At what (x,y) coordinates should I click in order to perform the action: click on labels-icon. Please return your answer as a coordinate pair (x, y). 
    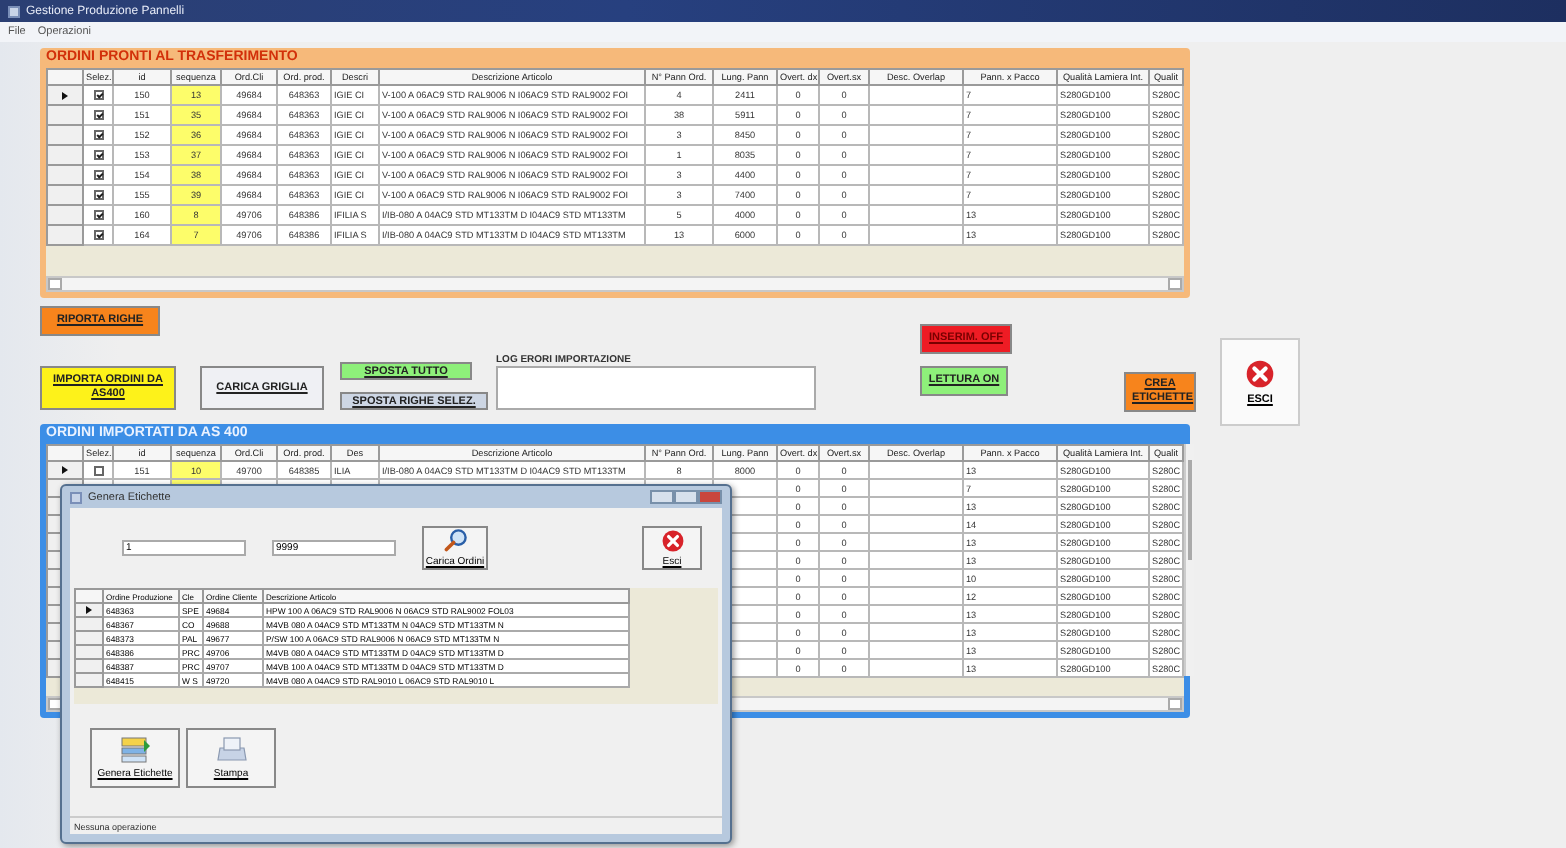
    Looking at the image, I should click on (135, 750).